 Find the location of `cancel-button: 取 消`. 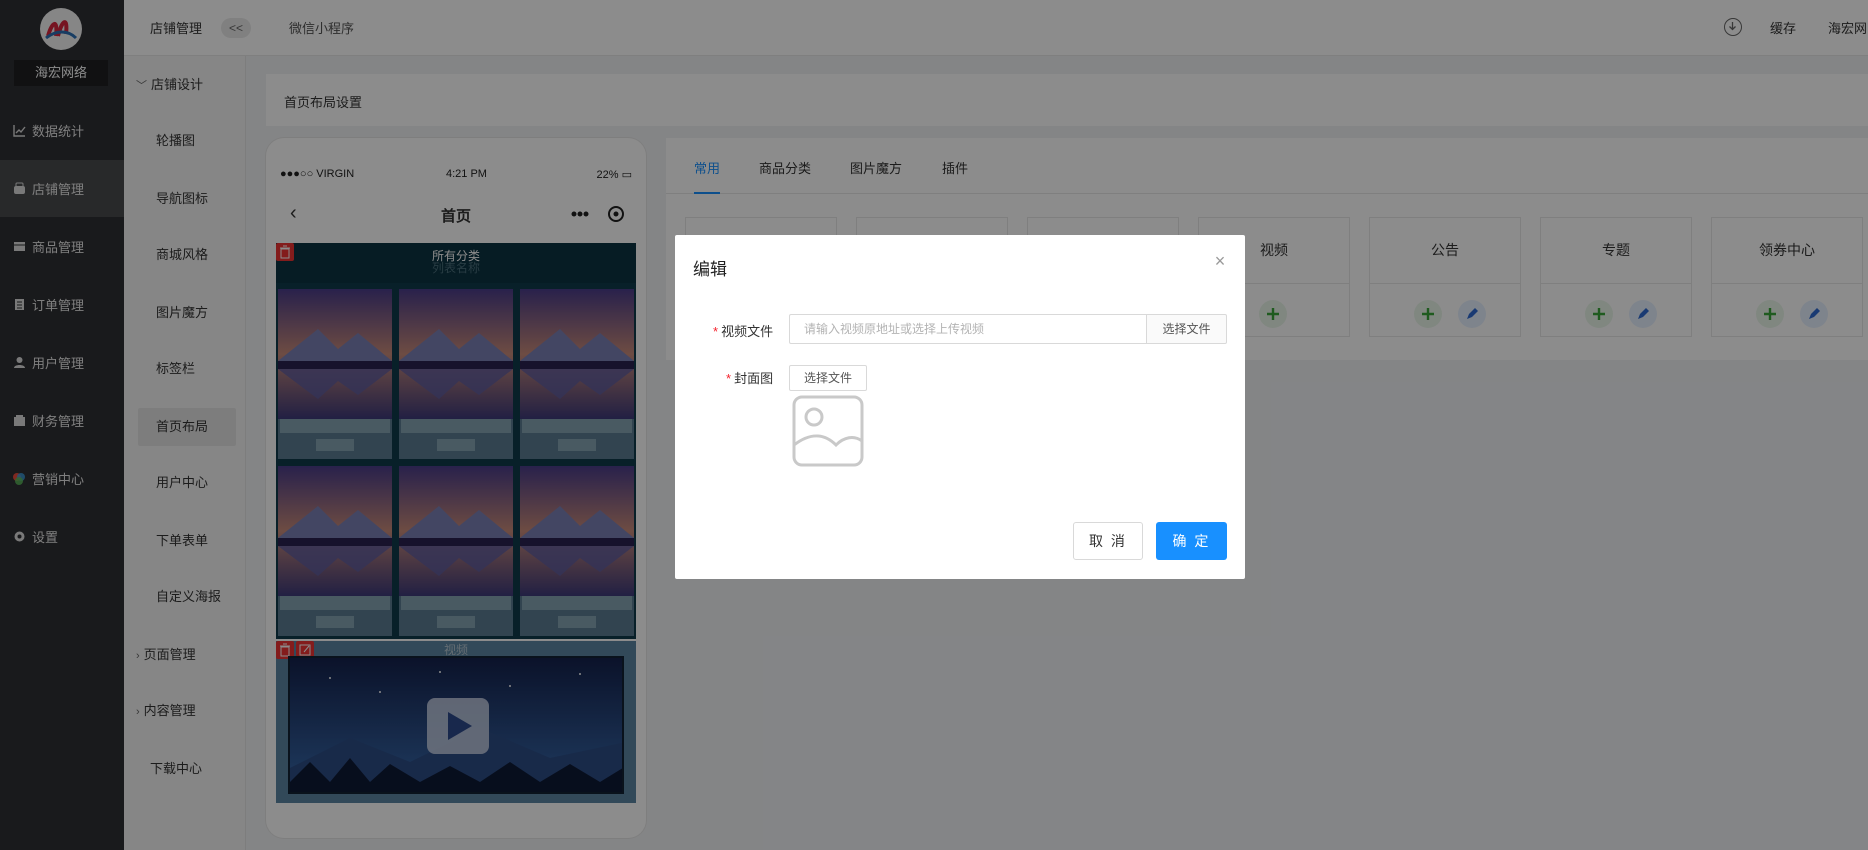

cancel-button: 取 消 is located at coordinates (1108, 541).